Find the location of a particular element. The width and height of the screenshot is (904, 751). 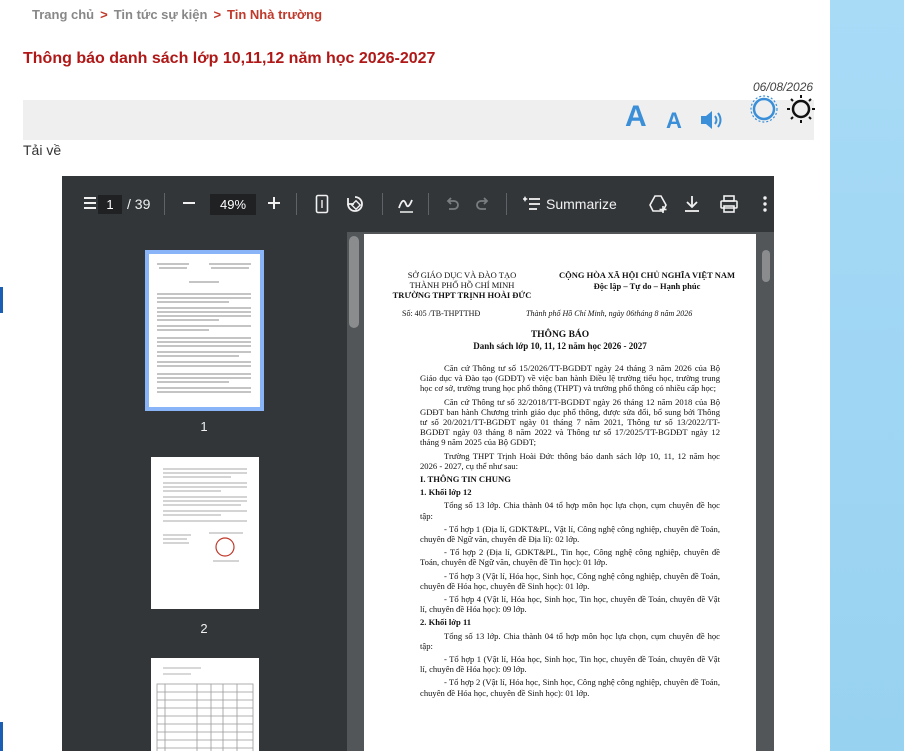

menu-icon is located at coordinates (90, 203).